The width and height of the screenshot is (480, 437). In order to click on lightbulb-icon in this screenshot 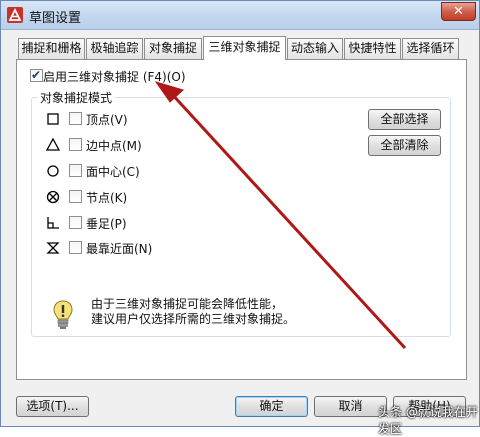, I will do `click(63, 314)`.